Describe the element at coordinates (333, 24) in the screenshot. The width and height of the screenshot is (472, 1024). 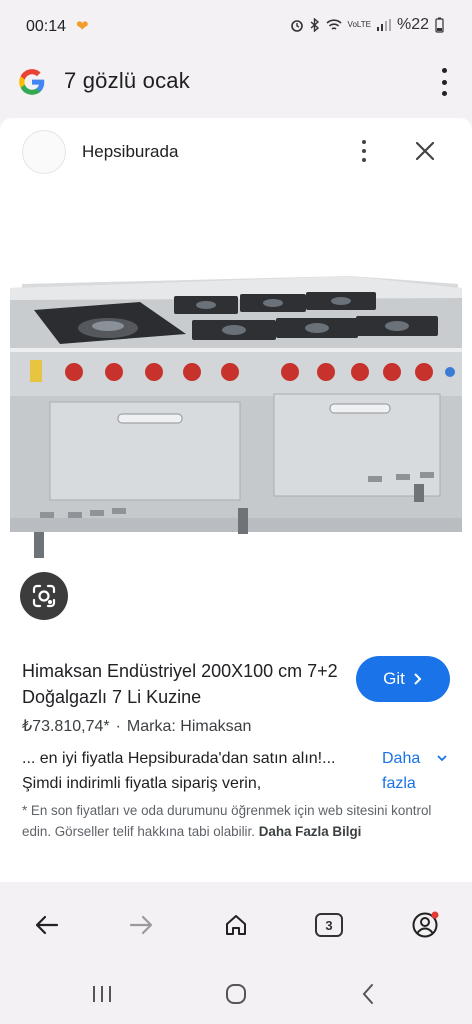
I see `wifi-icon` at that location.